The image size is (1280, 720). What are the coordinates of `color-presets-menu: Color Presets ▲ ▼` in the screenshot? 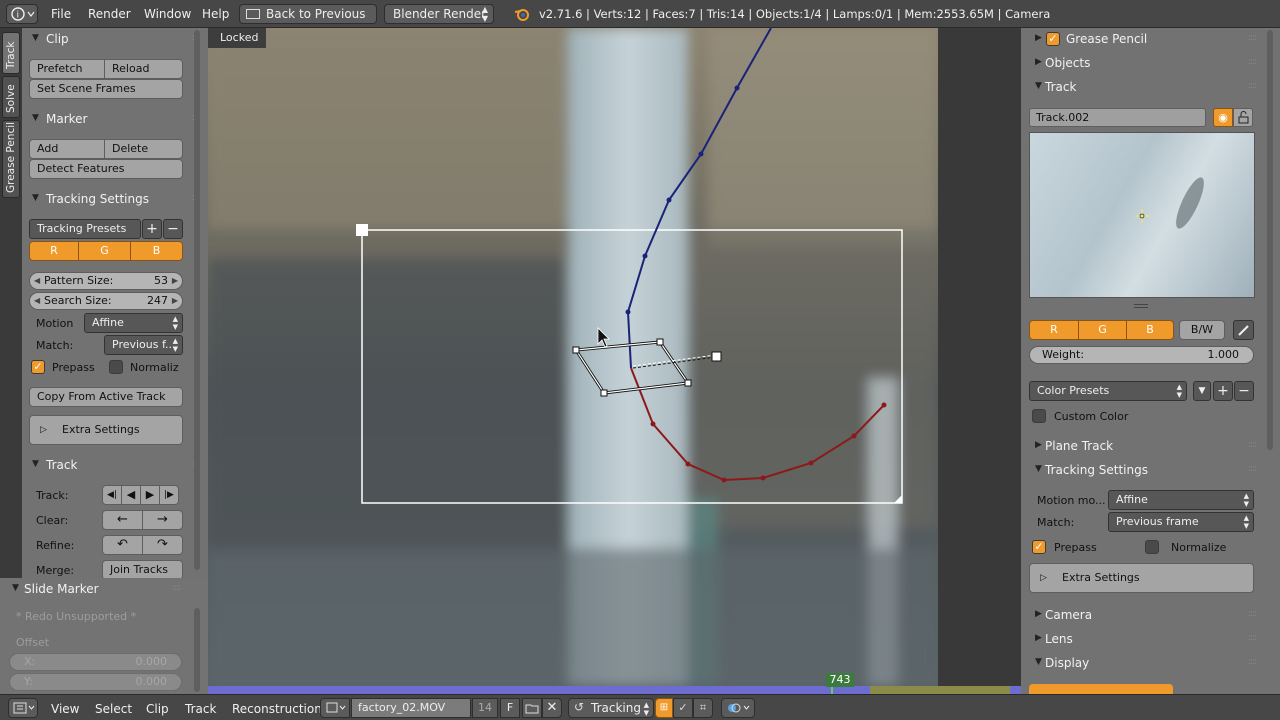 It's located at (1108, 391).